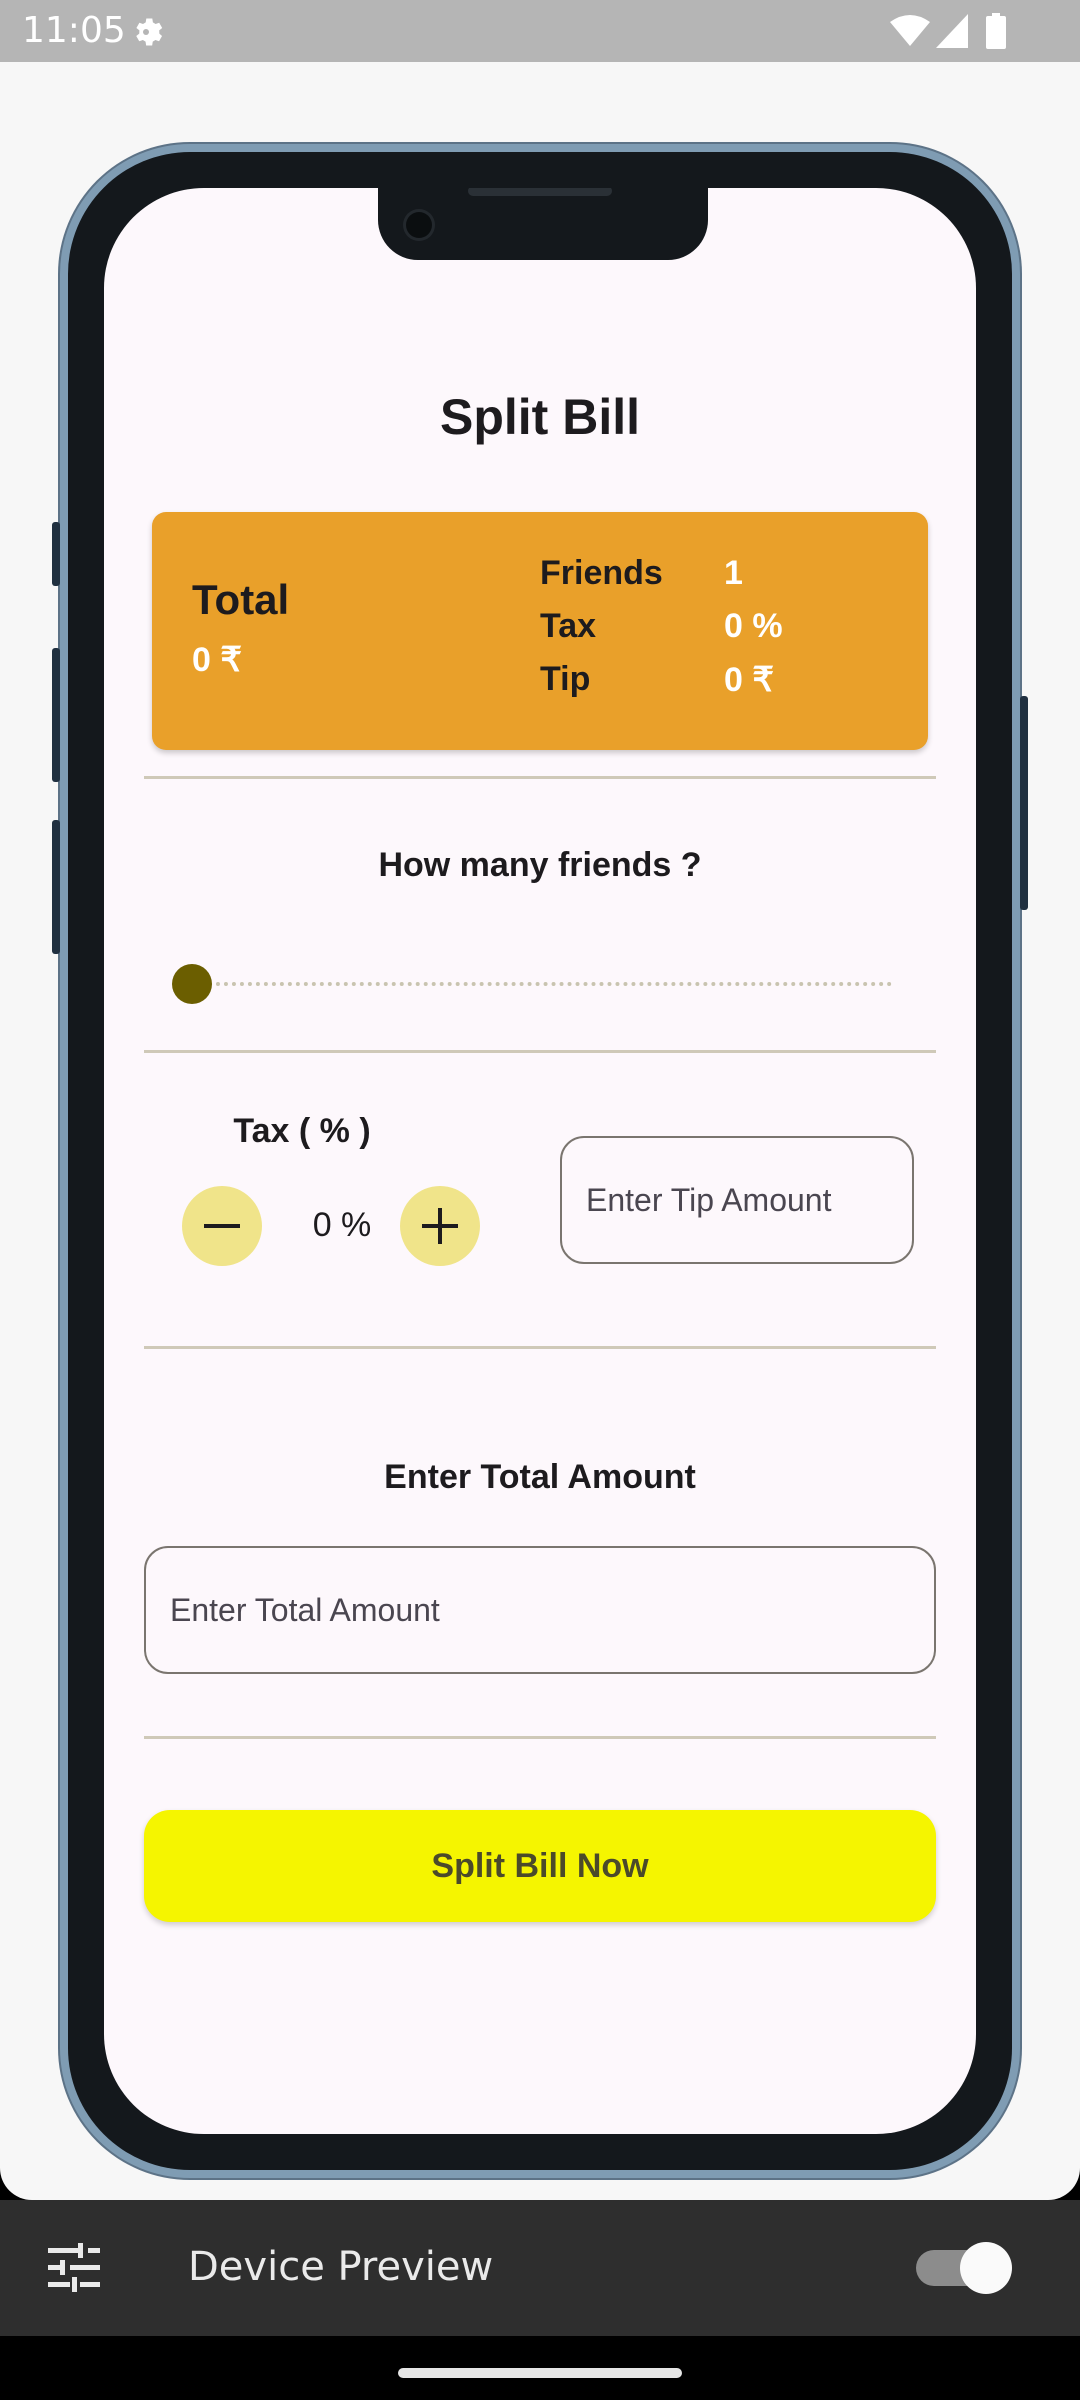 The image size is (1080, 2400). What do you see at coordinates (540, 2373) in the screenshot?
I see `home-gesture-handle` at bounding box center [540, 2373].